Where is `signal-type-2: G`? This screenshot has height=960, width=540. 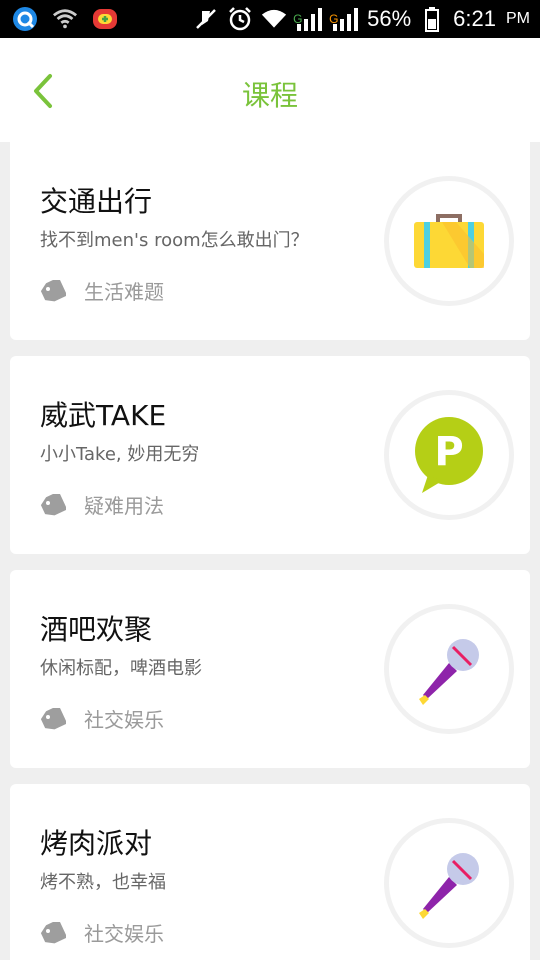 signal-type-2: G is located at coordinates (334, 19).